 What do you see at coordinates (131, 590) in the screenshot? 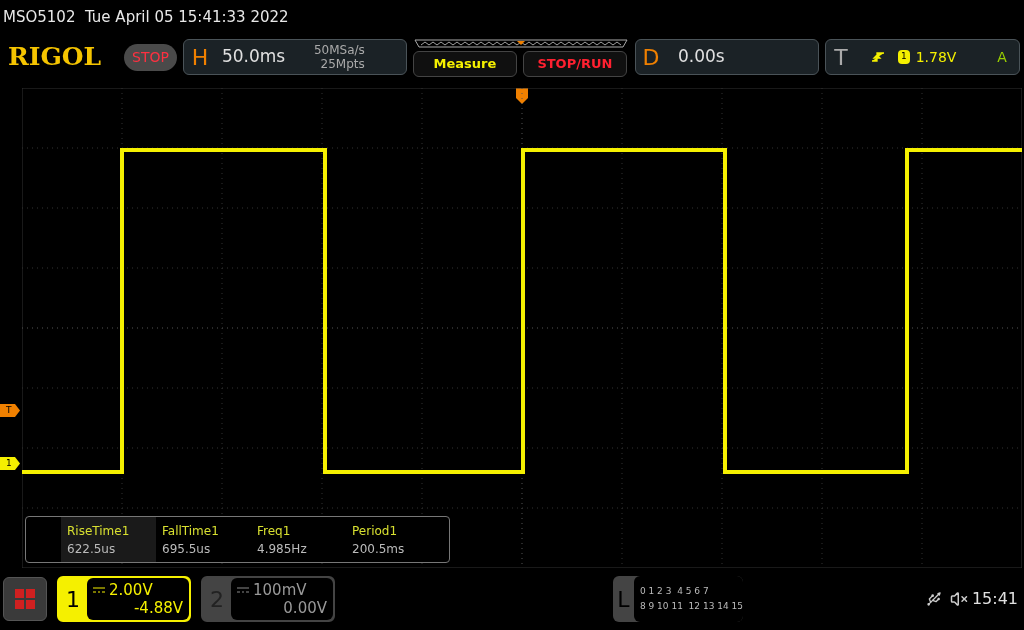
I see `channel-scale: 2.00V` at bounding box center [131, 590].